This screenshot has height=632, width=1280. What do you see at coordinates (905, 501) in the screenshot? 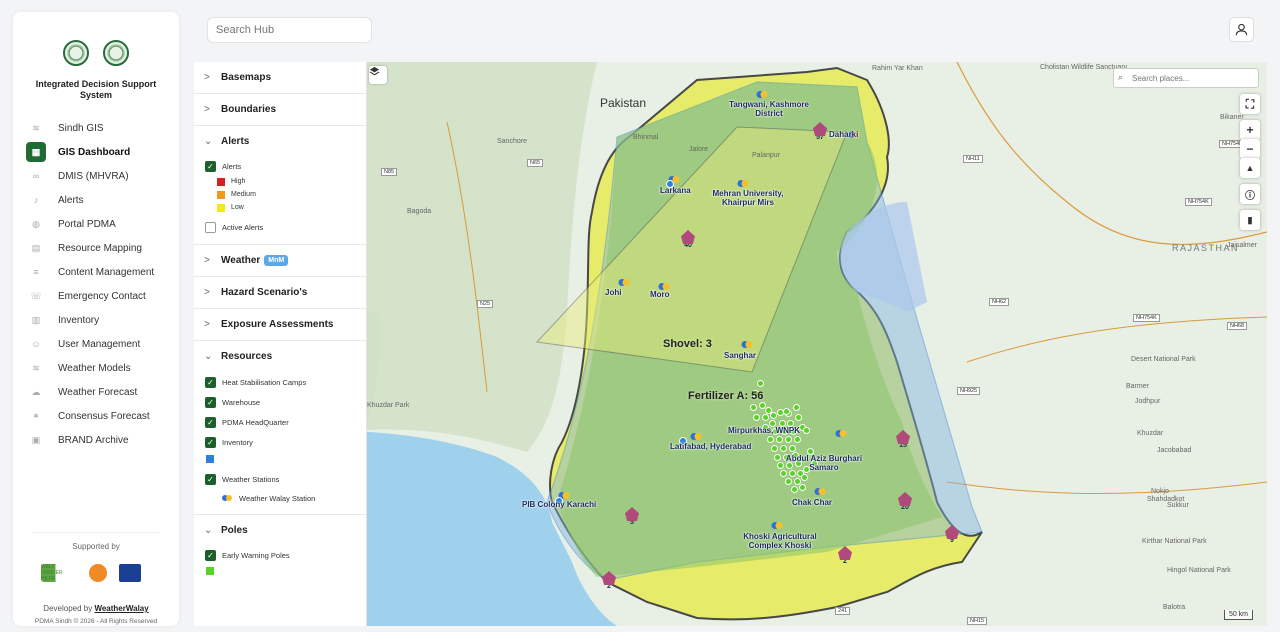
I see `alert-hotspot: 20` at bounding box center [905, 501].